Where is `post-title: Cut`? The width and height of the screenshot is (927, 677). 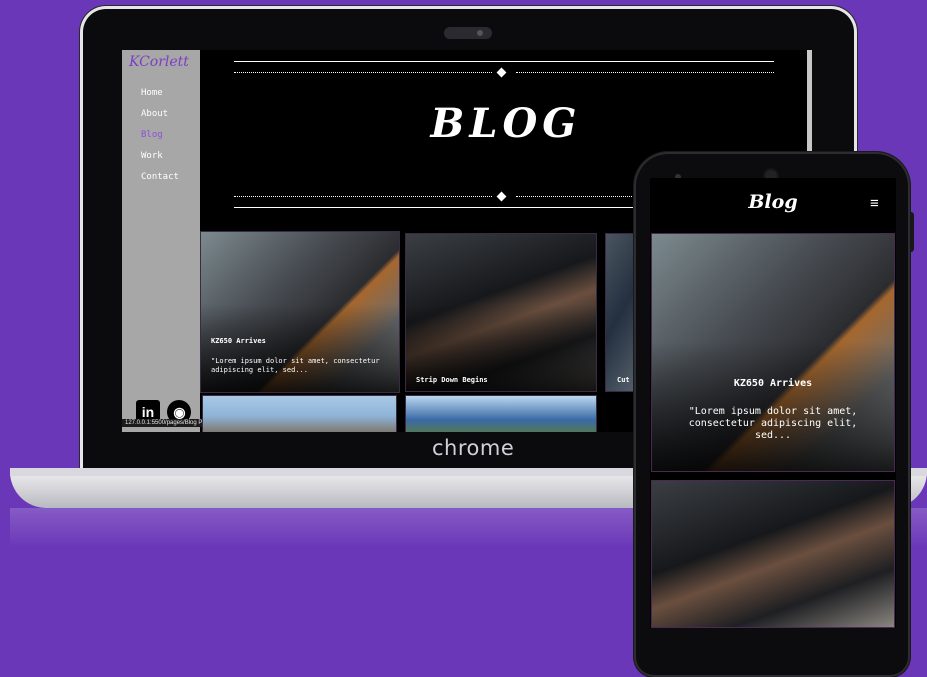
post-title: Cut is located at coordinates (623, 380).